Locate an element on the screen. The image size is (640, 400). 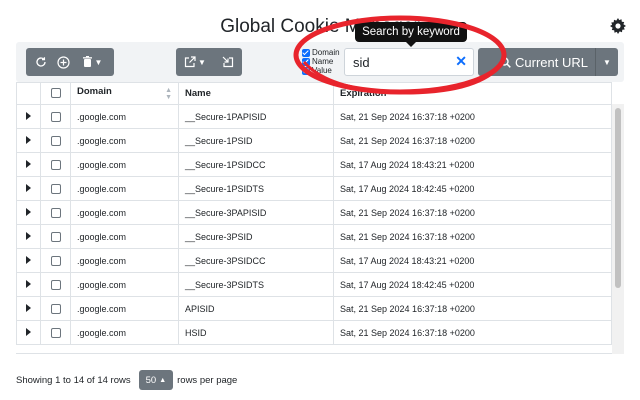
refresh-icon is located at coordinates (41, 62).